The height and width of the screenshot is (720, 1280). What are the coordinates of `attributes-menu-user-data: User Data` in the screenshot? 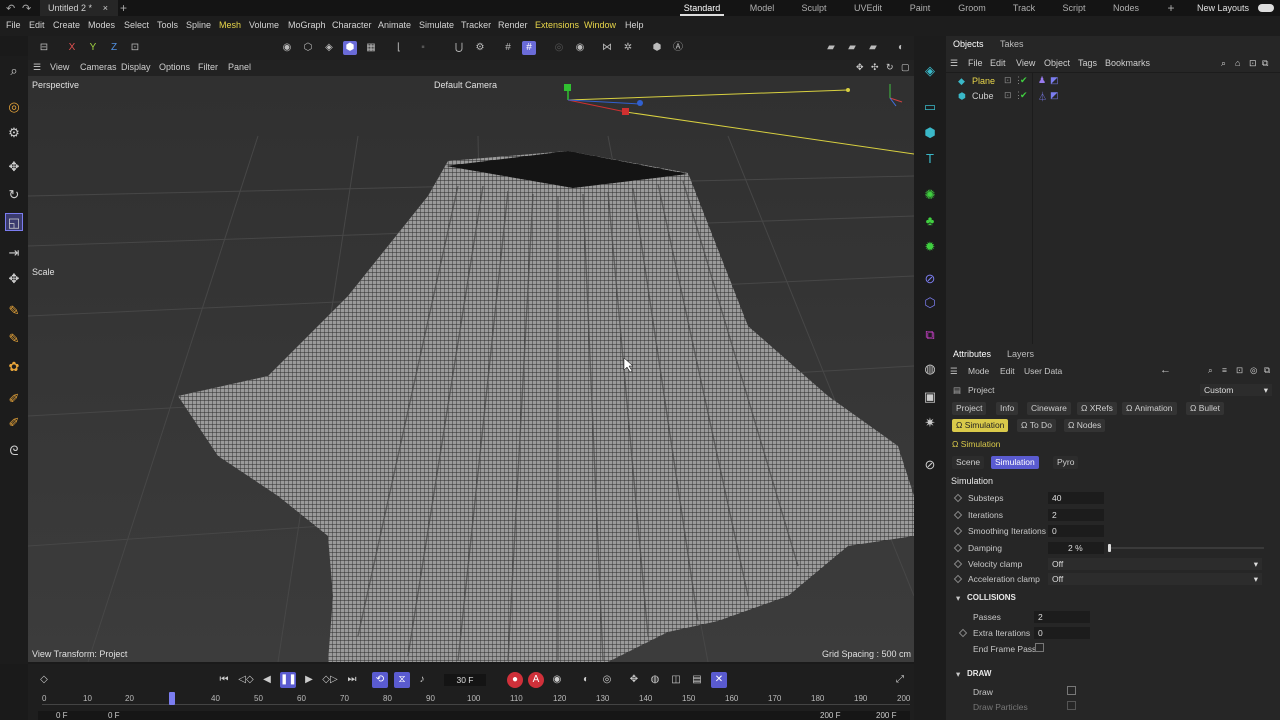 It's located at (1043, 371).